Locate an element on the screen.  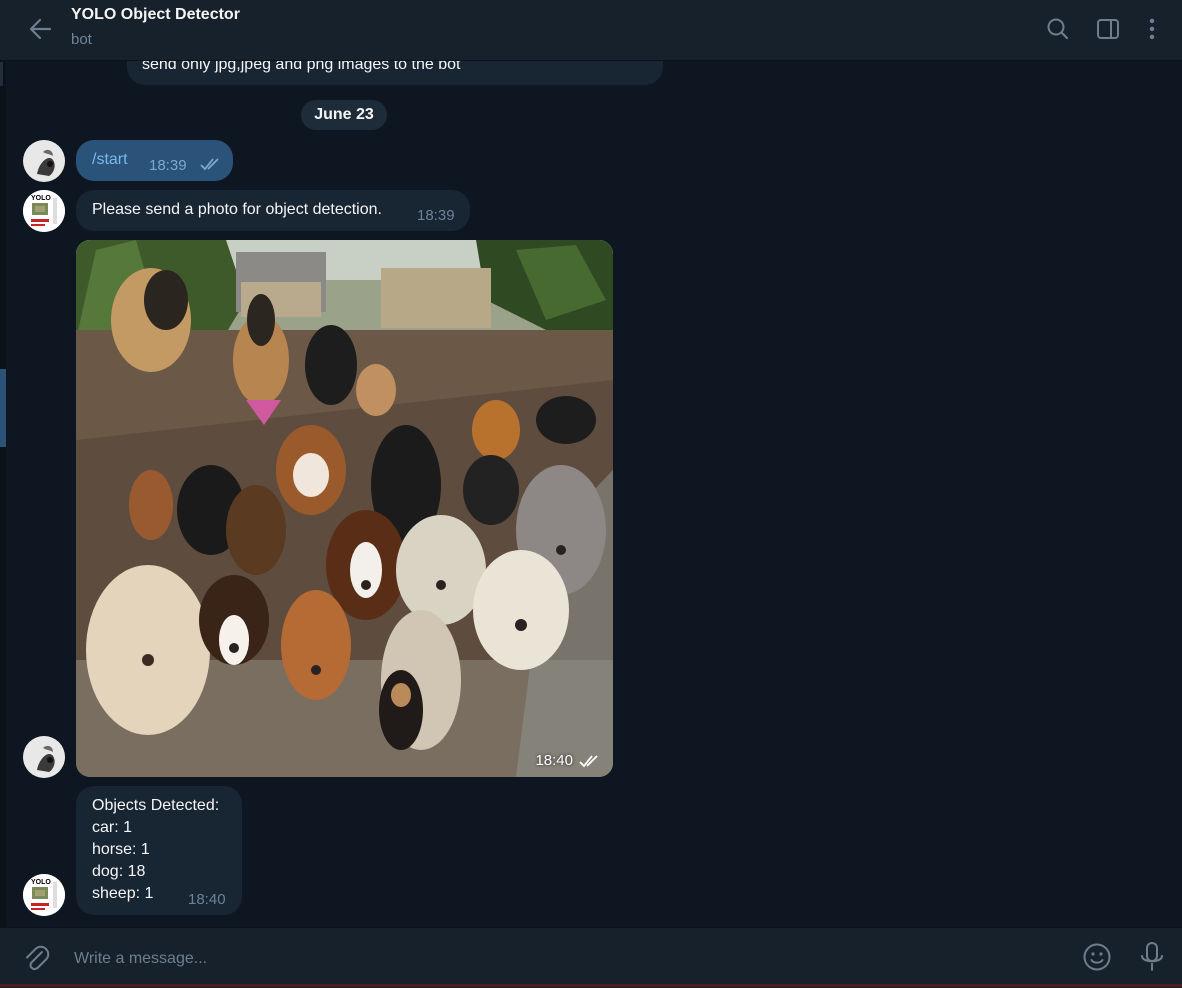
voice-record-button is located at coordinates (1152, 957).